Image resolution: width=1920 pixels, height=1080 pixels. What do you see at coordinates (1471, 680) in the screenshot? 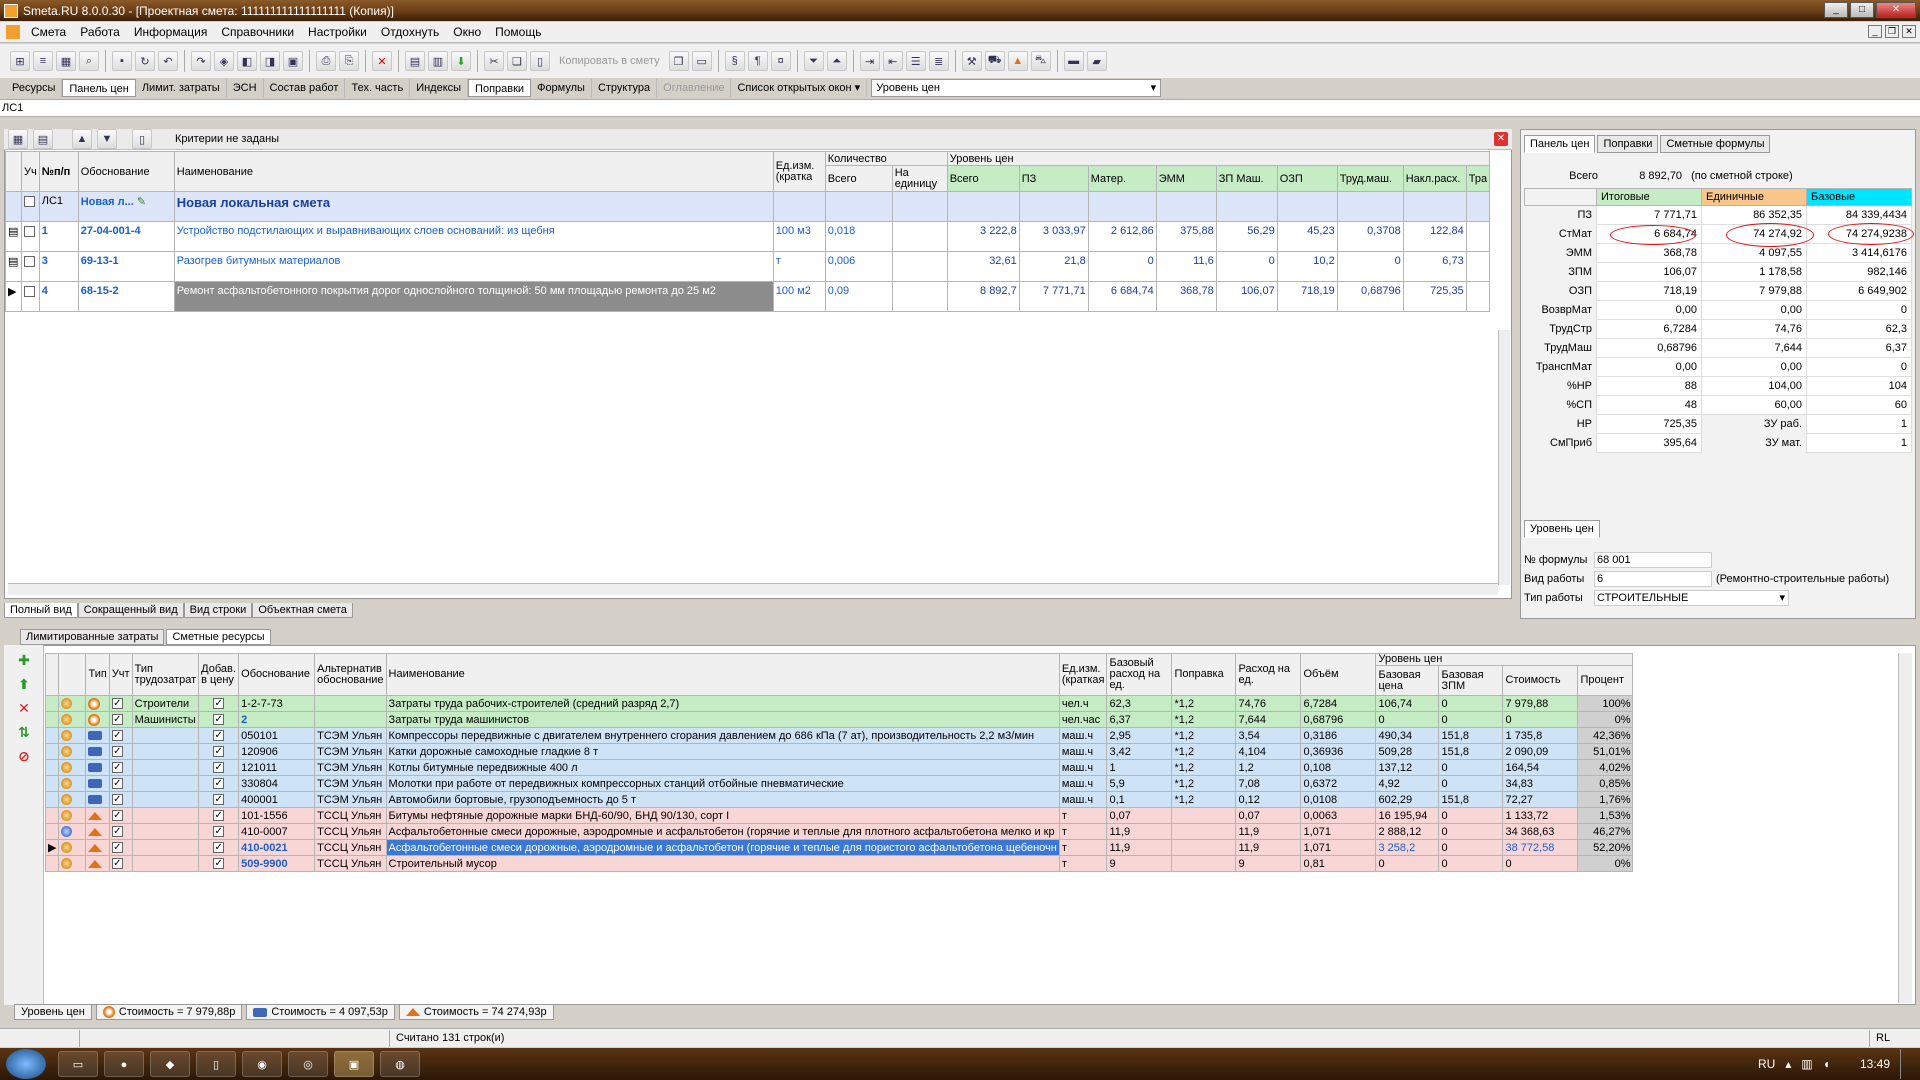
I see `col-base-zpm: Базовая ЗПМ` at bounding box center [1471, 680].